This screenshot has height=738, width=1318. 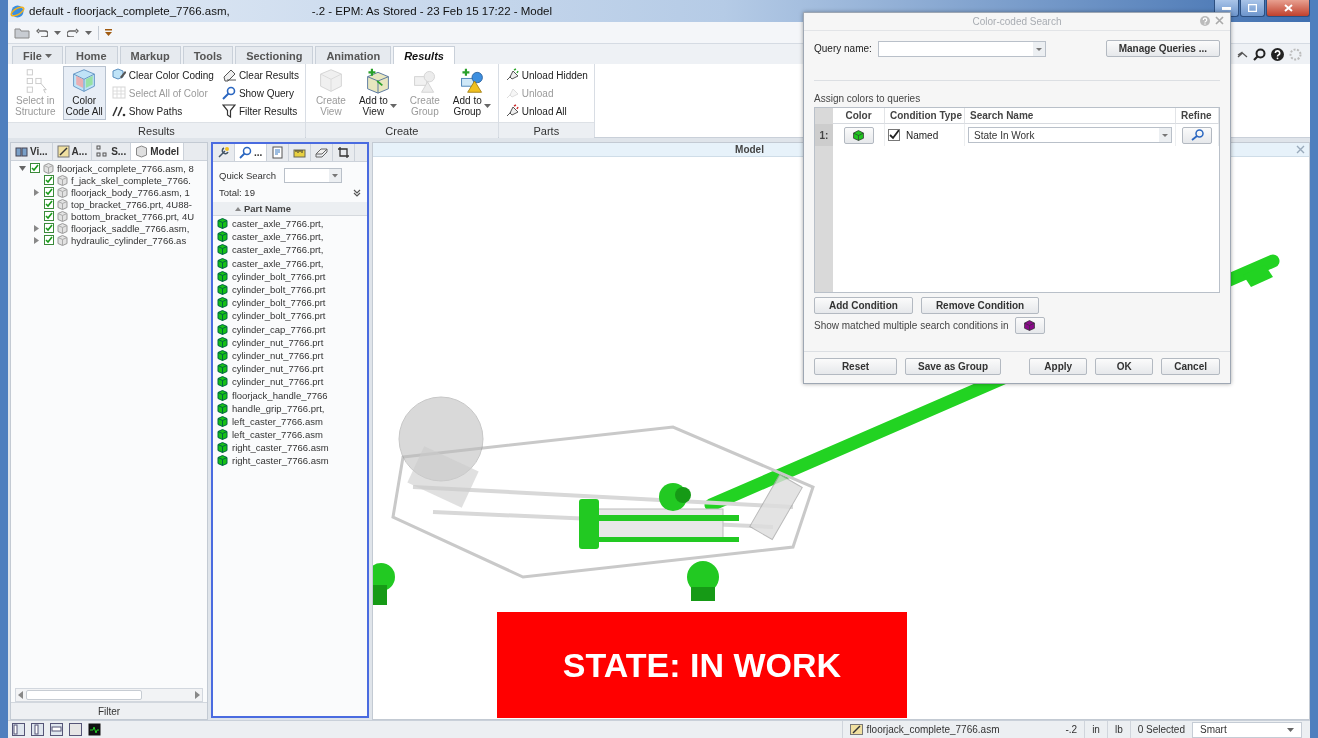 What do you see at coordinates (279, 329) in the screenshot?
I see `part-name: cylinder_cap_7766.prt` at bounding box center [279, 329].